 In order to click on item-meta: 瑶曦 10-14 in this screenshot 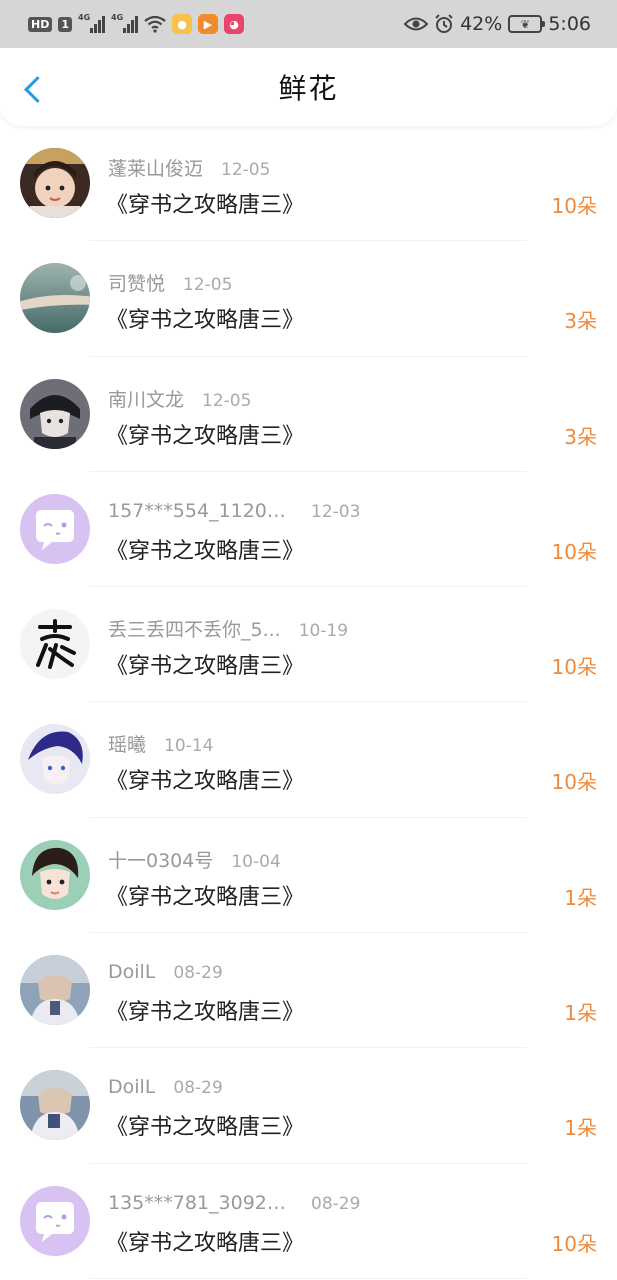, I will do `click(160, 743)`.